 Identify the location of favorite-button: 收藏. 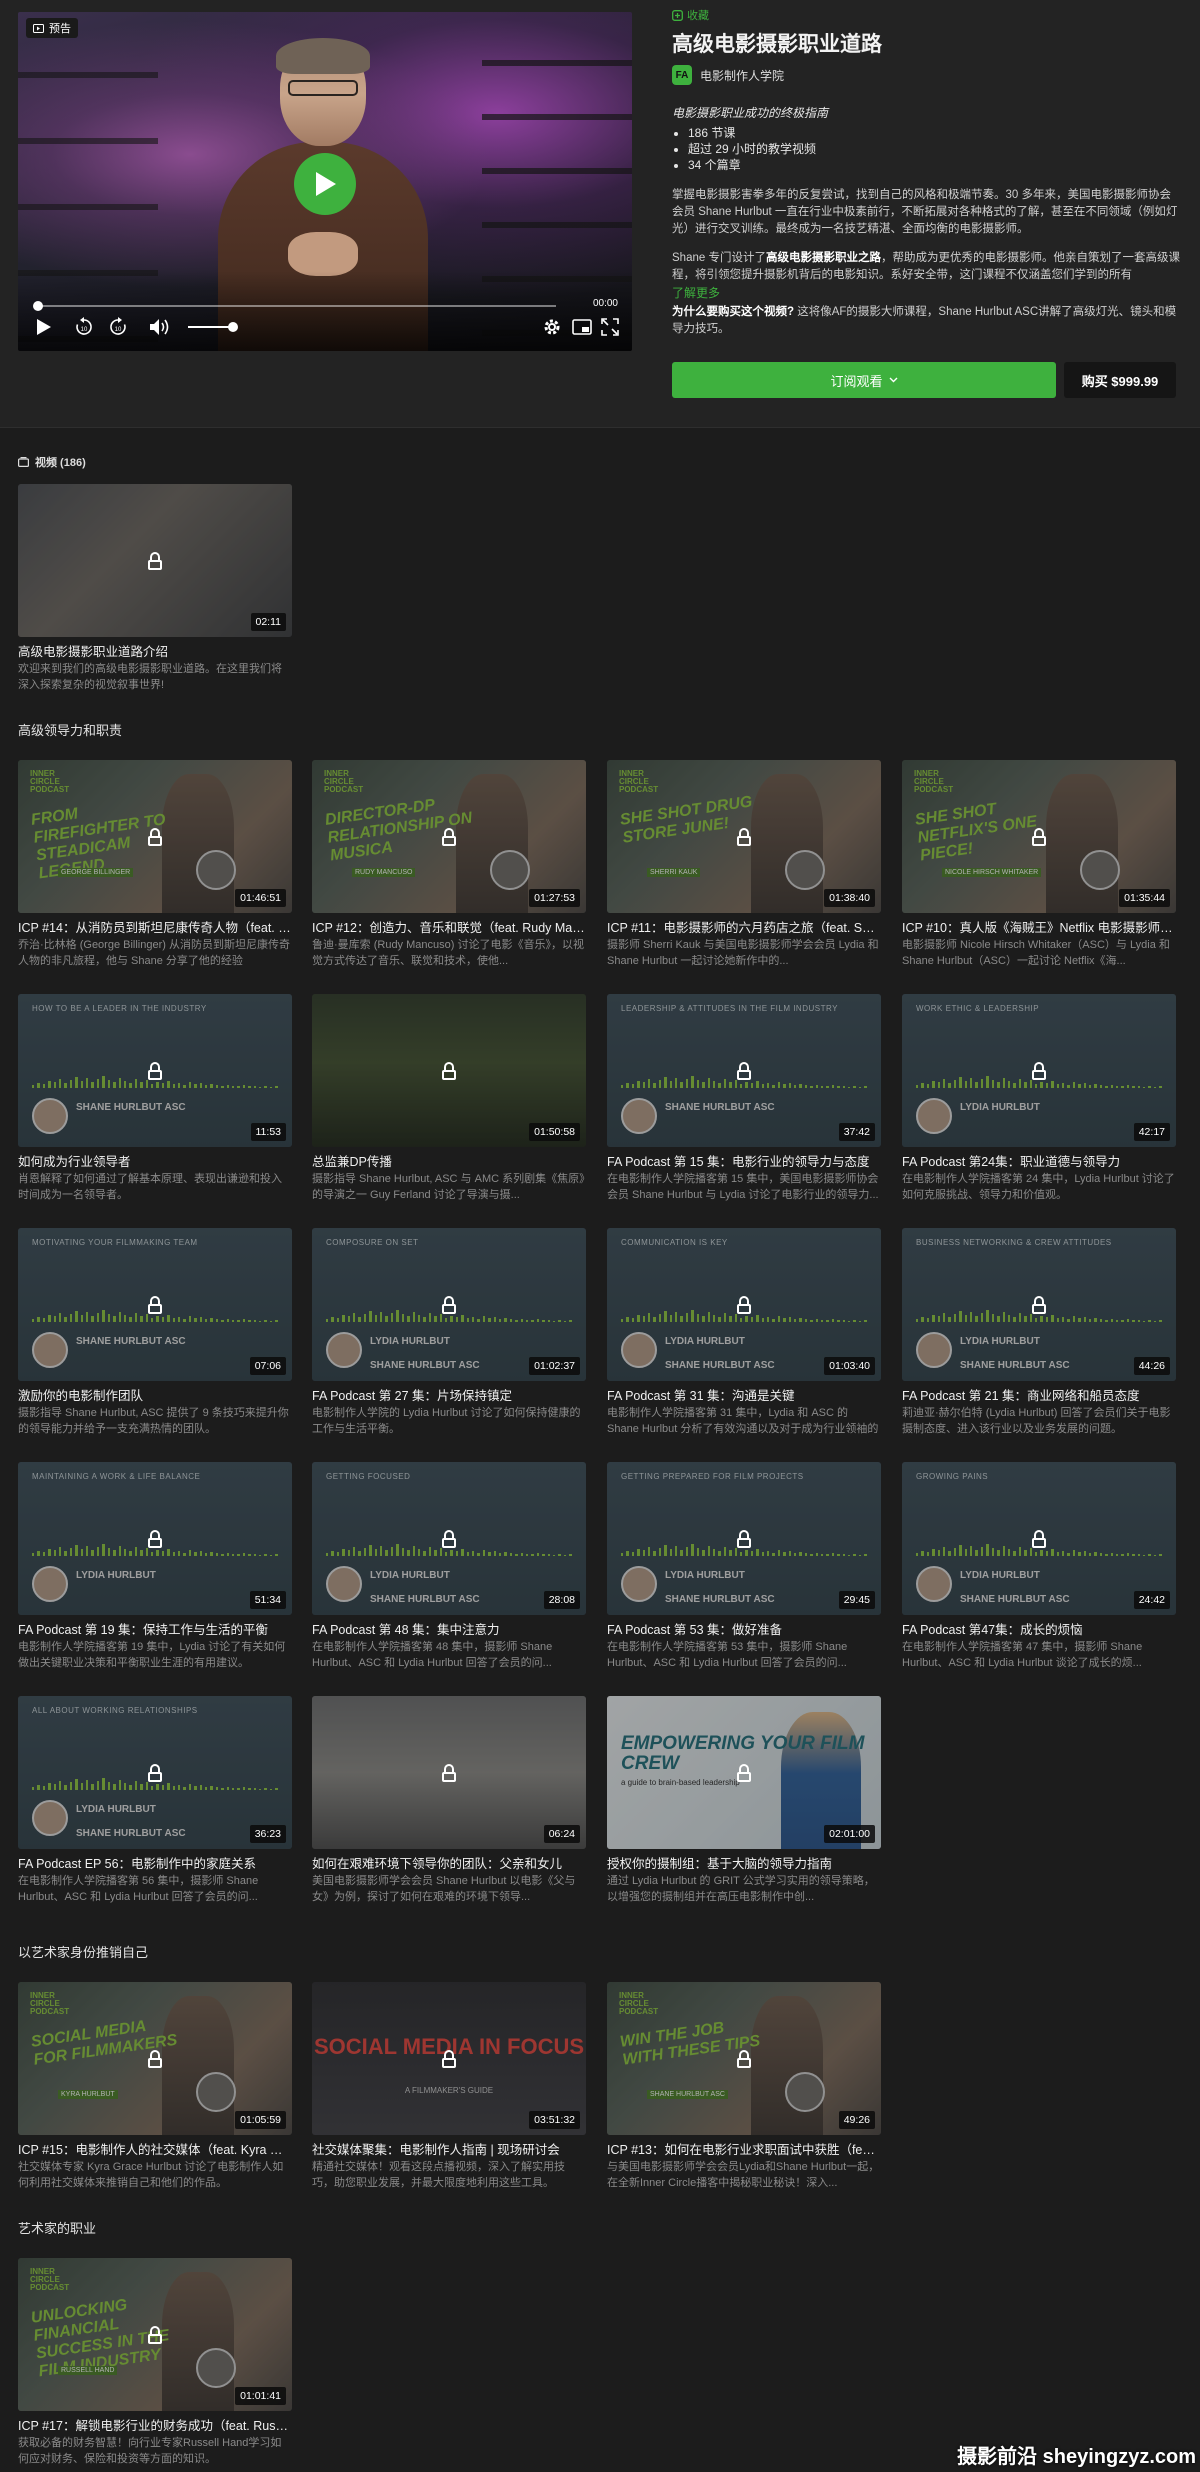
(927, 15).